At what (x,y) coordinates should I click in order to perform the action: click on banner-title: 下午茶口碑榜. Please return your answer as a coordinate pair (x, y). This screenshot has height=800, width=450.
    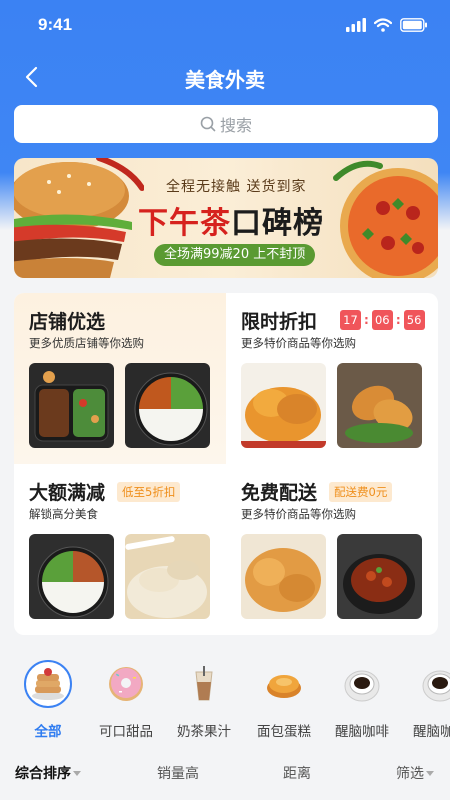
    Looking at the image, I should click on (231, 220).